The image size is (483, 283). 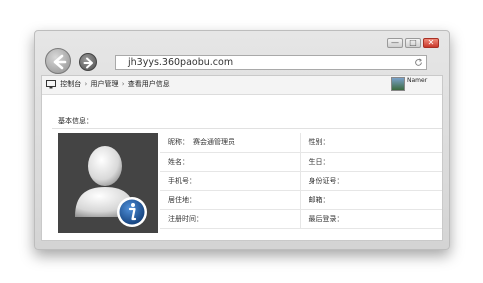 I want to click on maximize-button: □, so click(x=413, y=43).